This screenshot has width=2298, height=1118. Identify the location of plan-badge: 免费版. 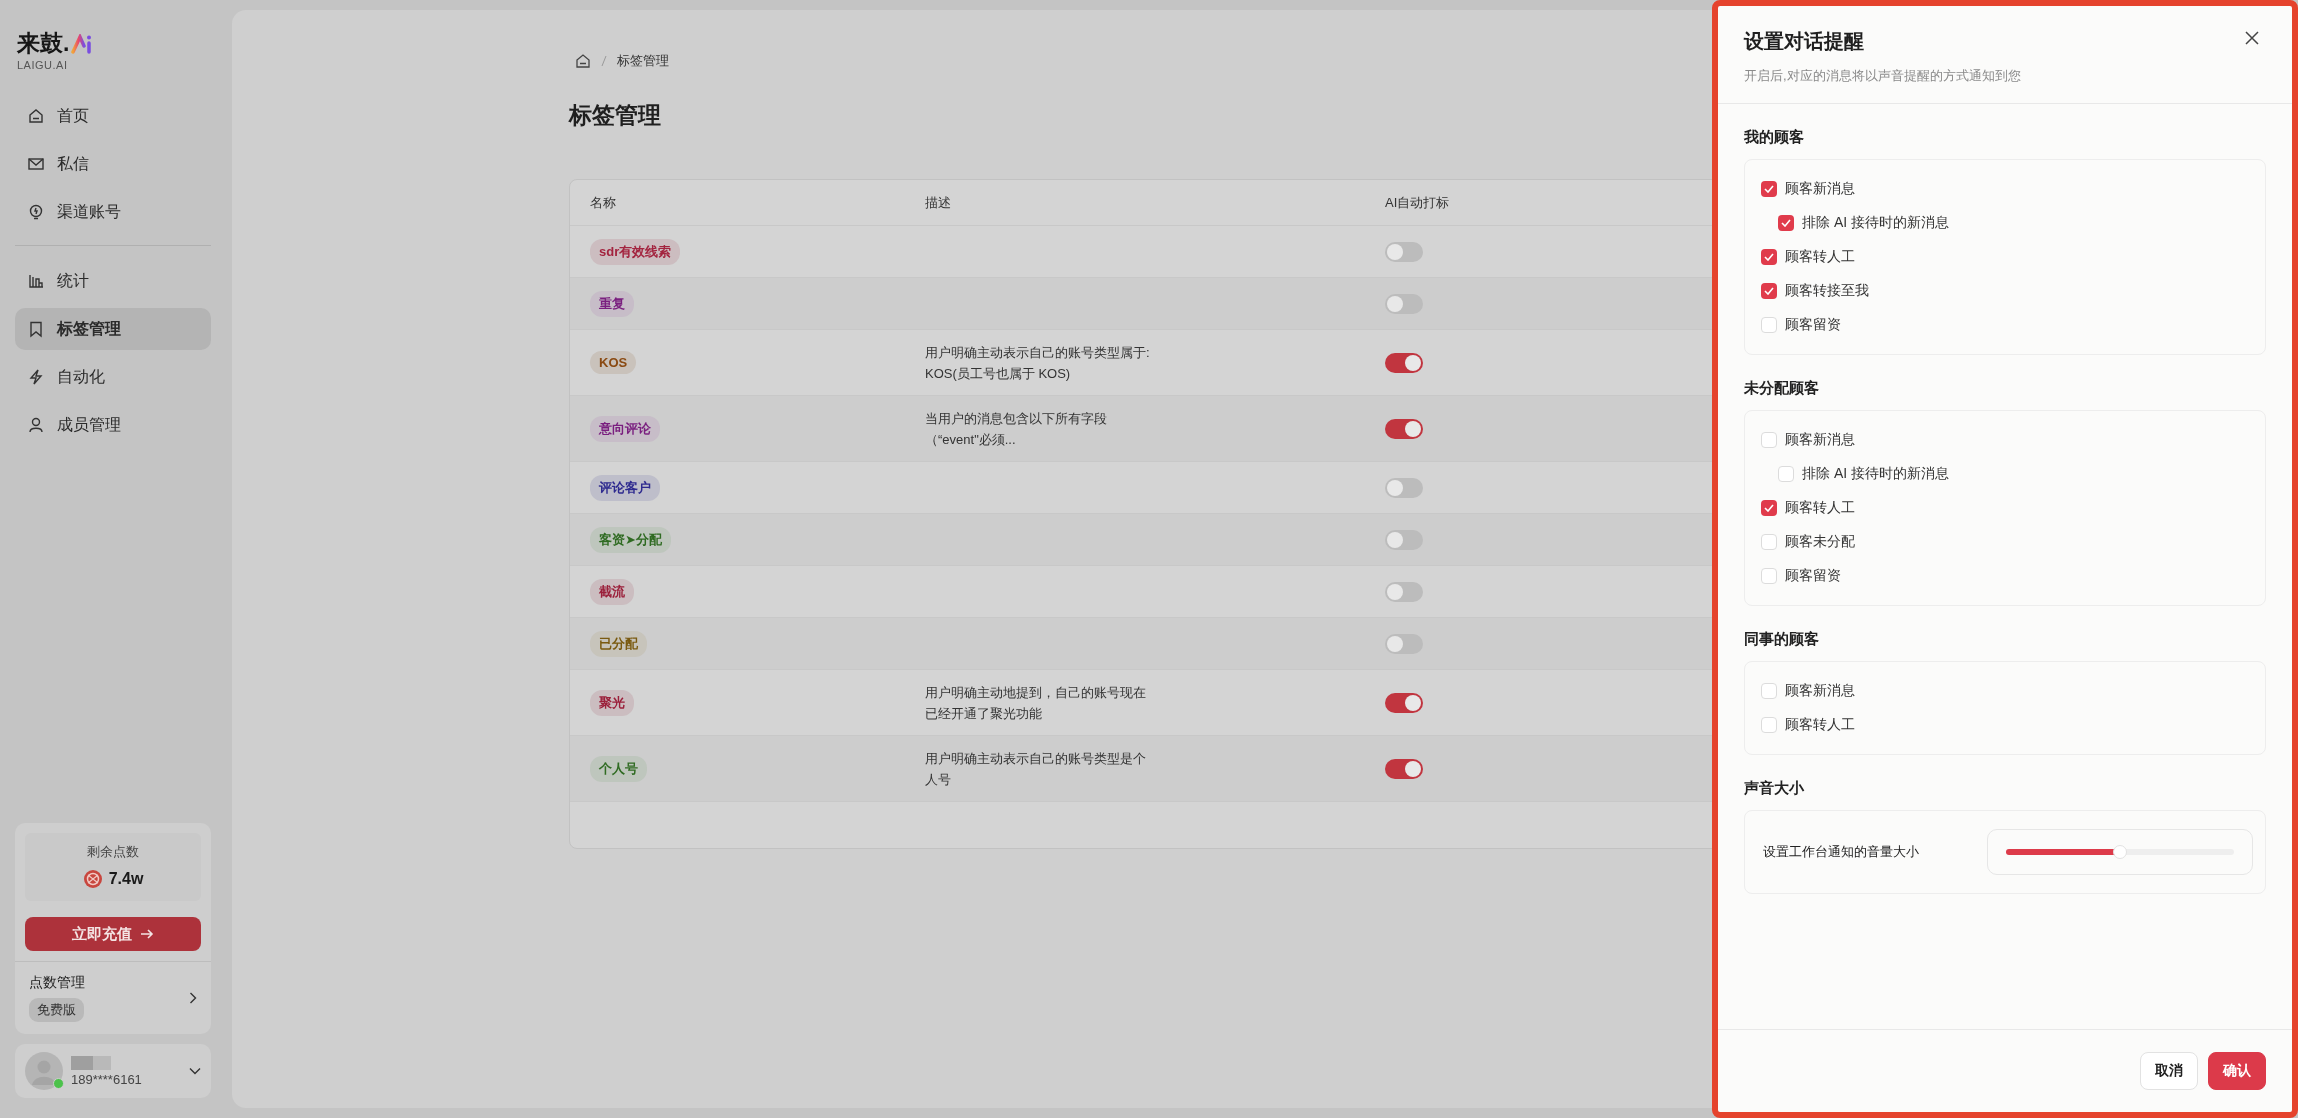
(56, 1010).